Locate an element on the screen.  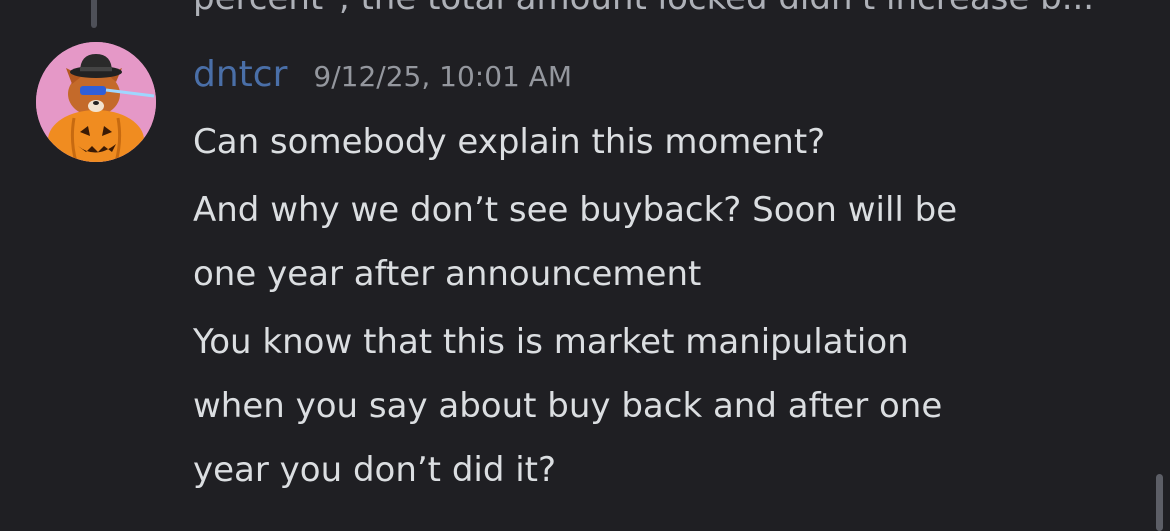
pumpkin-fox-avatar-icon is located at coordinates (96, 102).